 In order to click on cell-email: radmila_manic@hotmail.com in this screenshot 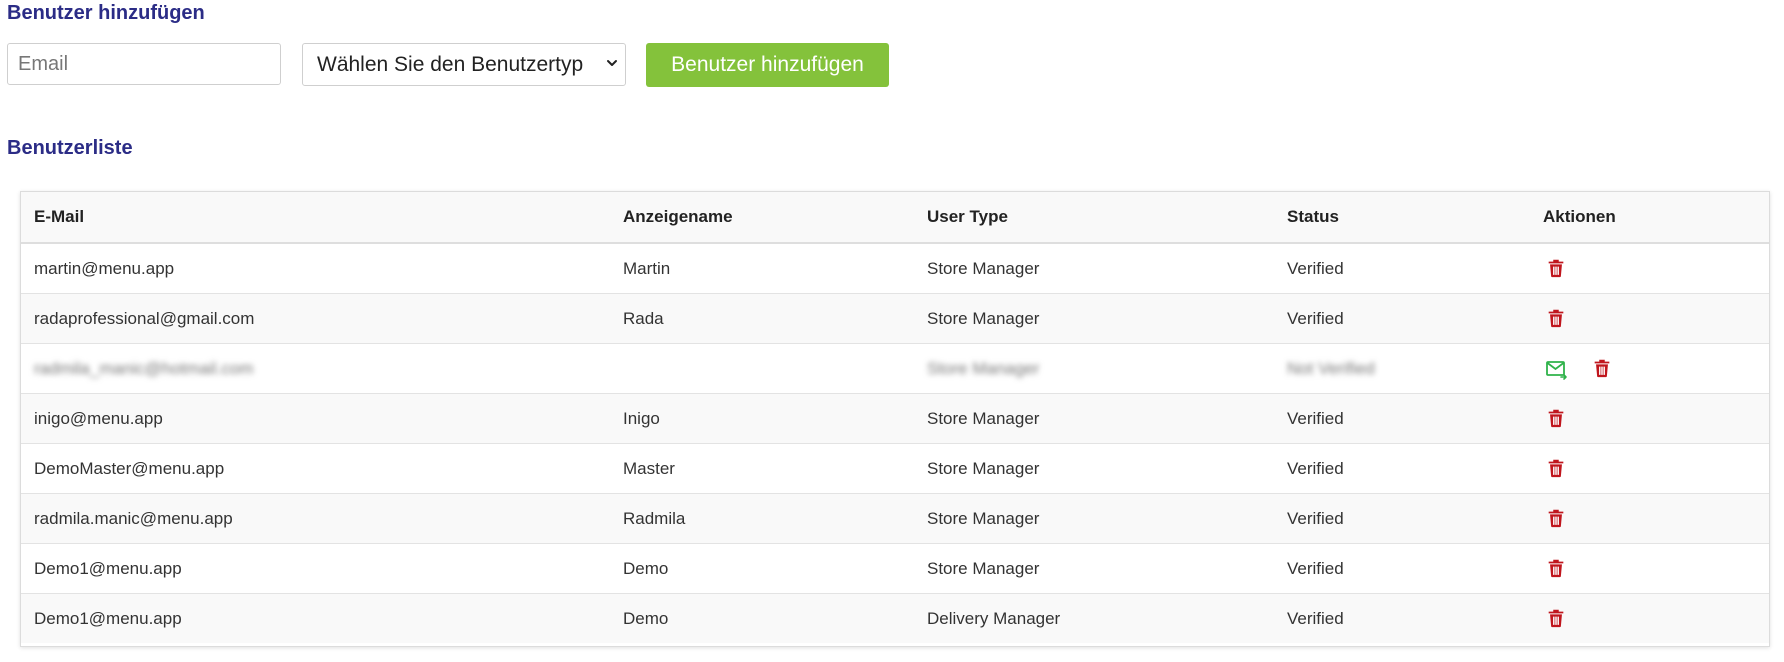, I will do `click(315, 368)`.